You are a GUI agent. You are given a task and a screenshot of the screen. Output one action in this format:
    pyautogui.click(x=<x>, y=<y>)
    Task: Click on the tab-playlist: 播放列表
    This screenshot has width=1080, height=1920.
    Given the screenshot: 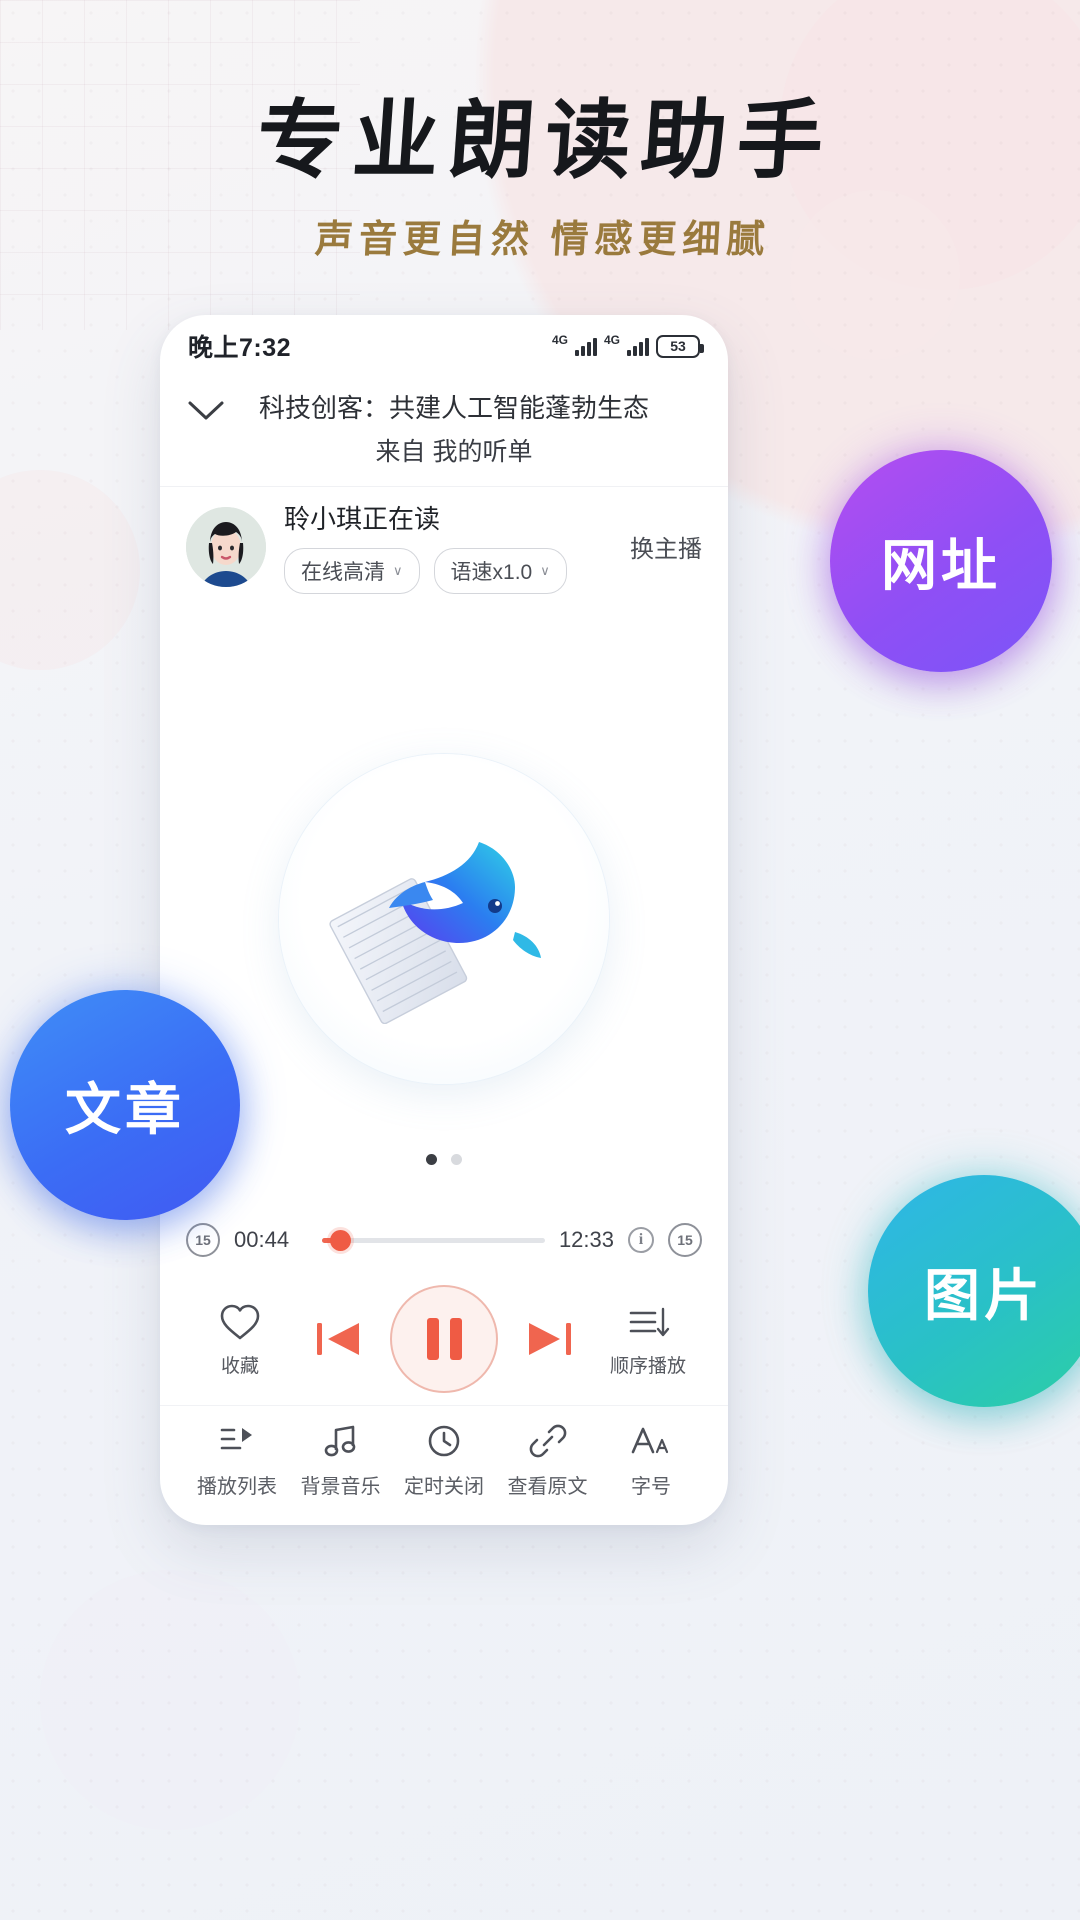 What is the action you would take?
    pyautogui.click(x=237, y=1460)
    